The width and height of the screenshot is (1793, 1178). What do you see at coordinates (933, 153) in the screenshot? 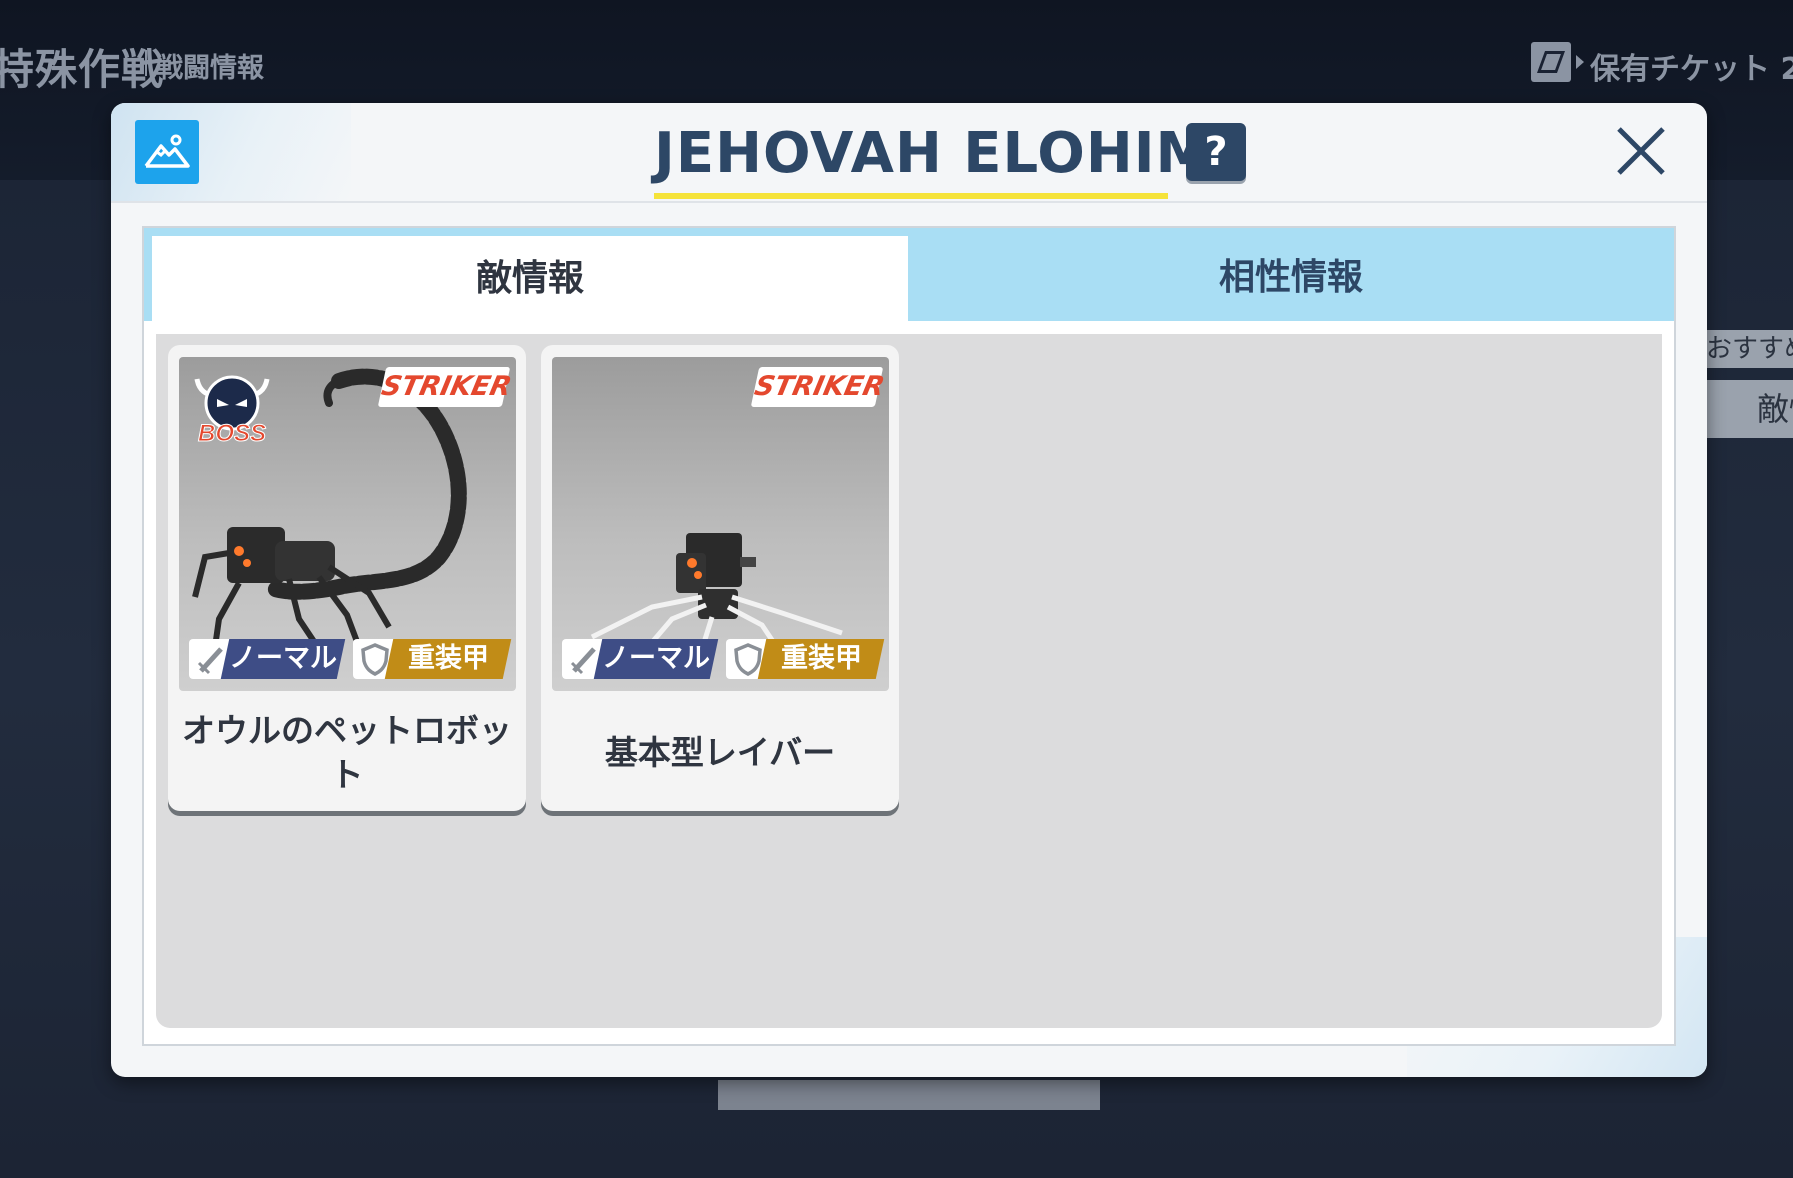
I see `stage-title: JEHOVAH ELOHIM` at bounding box center [933, 153].